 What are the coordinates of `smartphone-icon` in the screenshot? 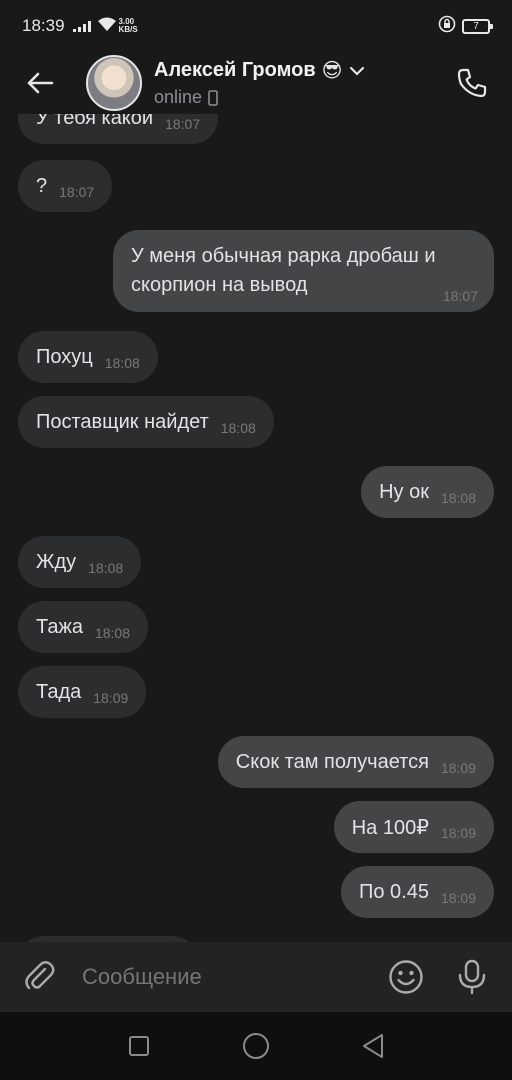 It's located at (213, 97).